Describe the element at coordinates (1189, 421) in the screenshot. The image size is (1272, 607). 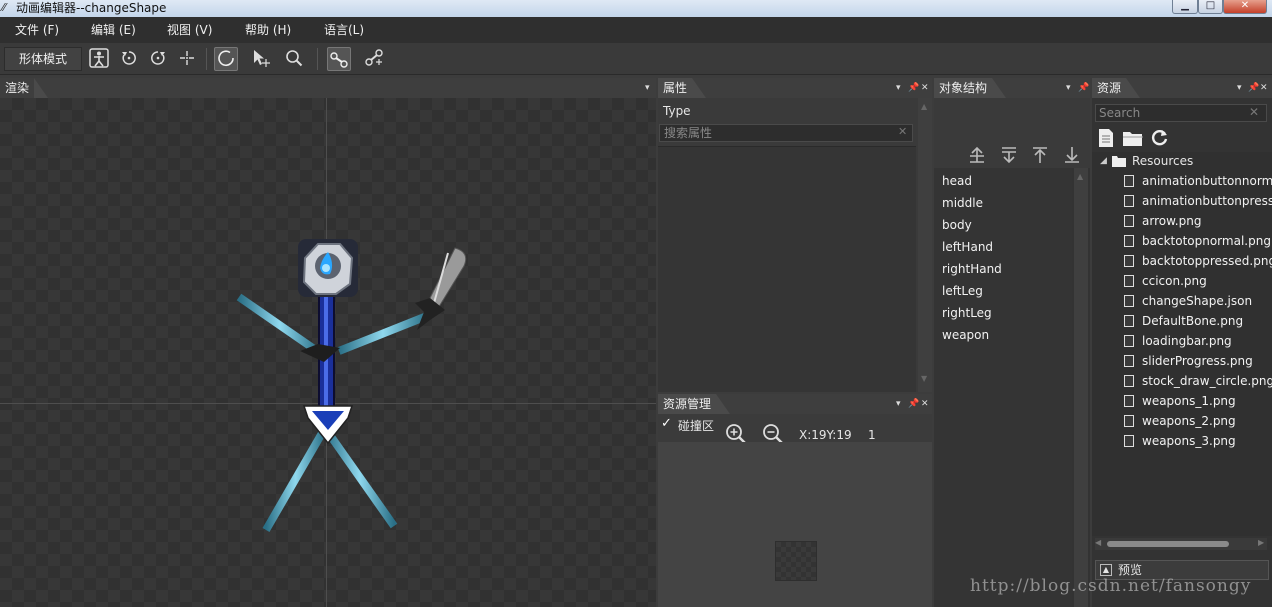
I see `list-item: weapons_2.png` at that location.